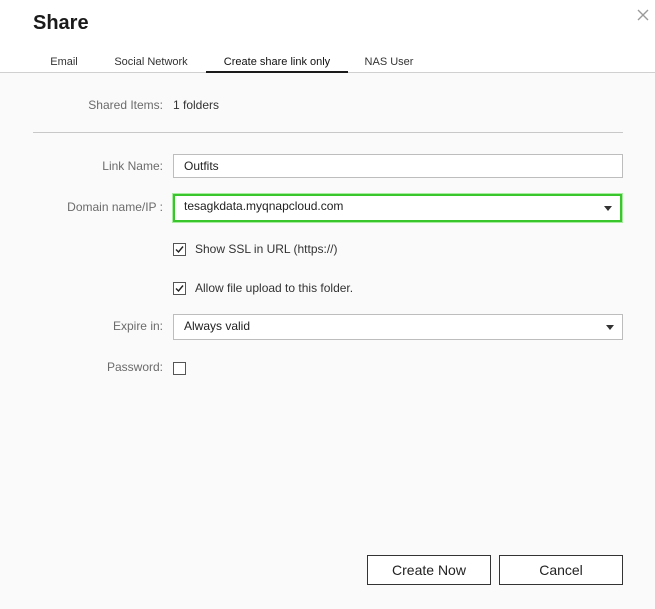 Image resolution: width=655 pixels, height=609 pixels. Describe the element at coordinates (389, 62) in the screenshot. I see `tab-nas-user: NAS User` at that location.